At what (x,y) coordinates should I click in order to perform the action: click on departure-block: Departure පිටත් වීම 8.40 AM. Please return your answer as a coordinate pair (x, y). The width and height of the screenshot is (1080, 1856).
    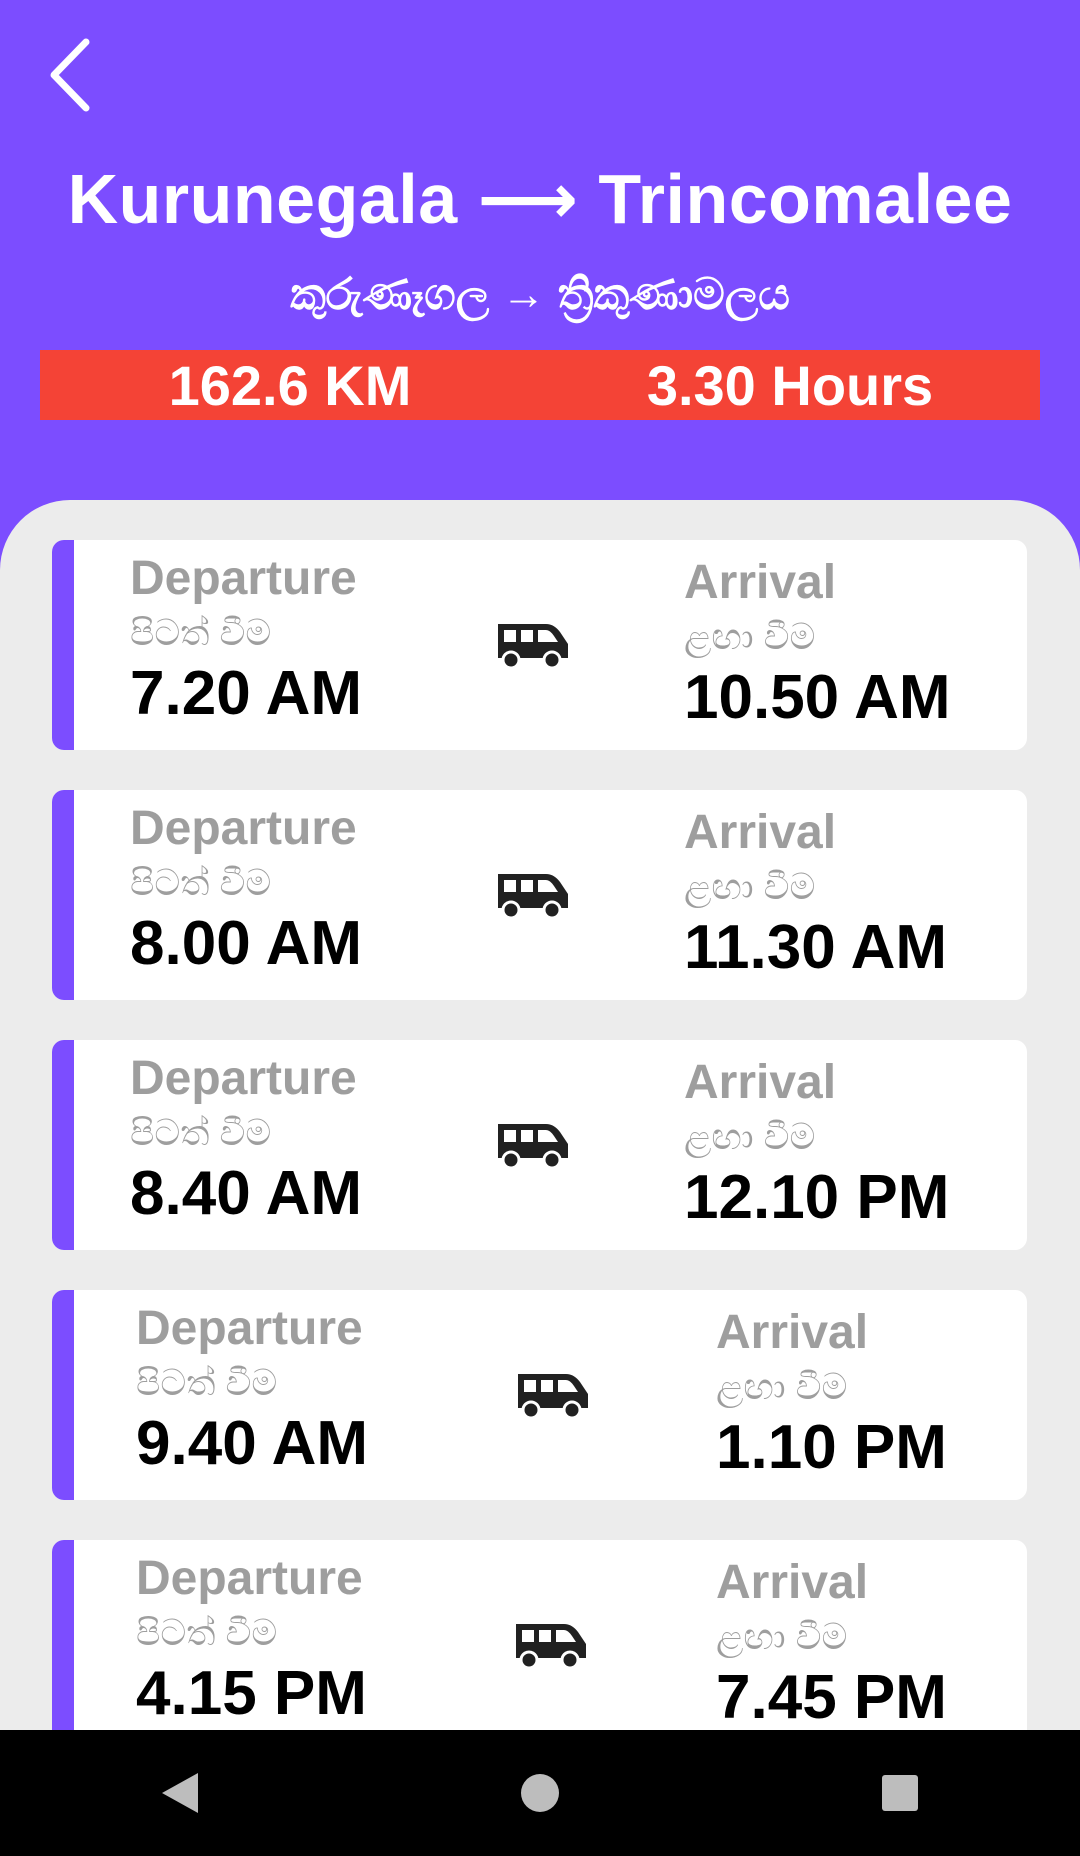
    Looking at the image, I should click on (246, 1140).